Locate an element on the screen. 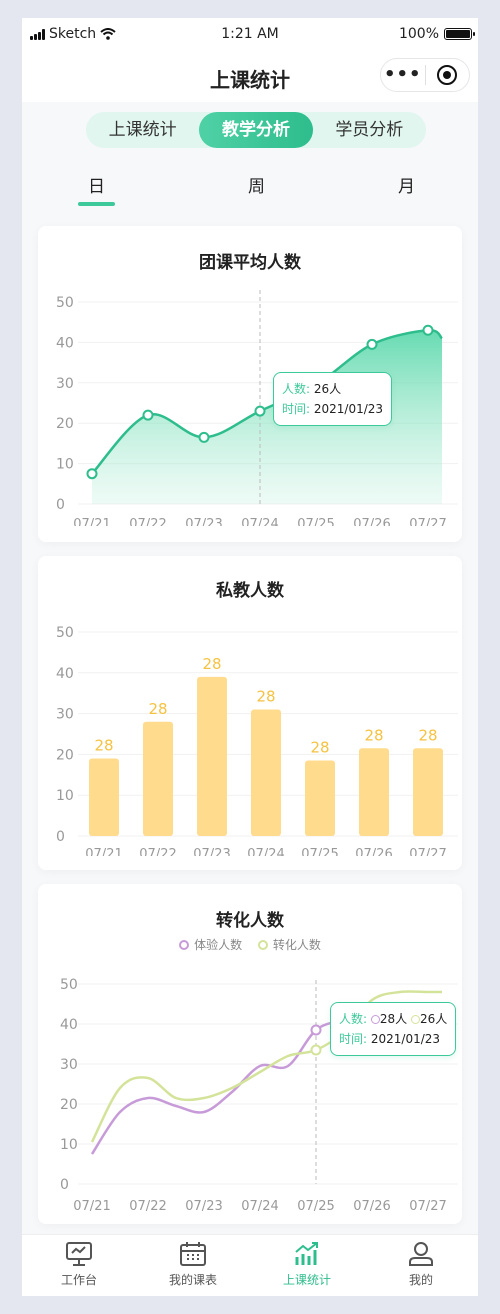 The width and height of the screenshot is (500, 1314). tab-label: 我的课表 is located at coordinates (192, 1280).